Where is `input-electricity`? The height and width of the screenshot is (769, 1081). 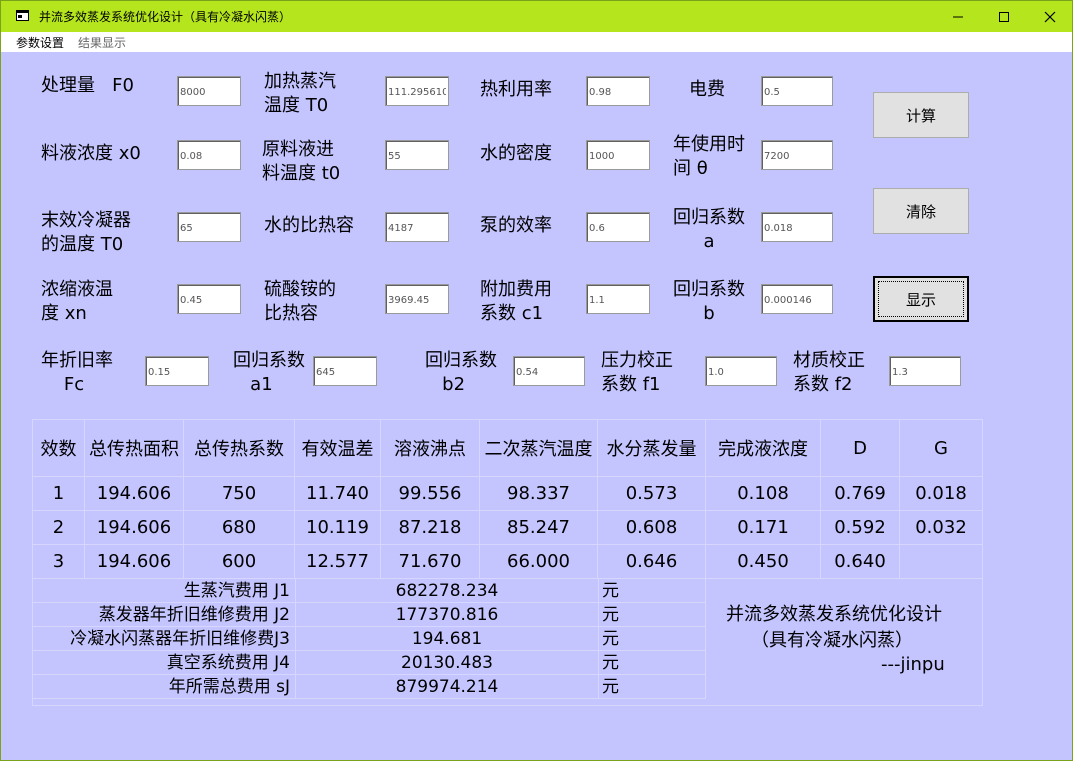
input-electricity is located at coordinates (797, 91).